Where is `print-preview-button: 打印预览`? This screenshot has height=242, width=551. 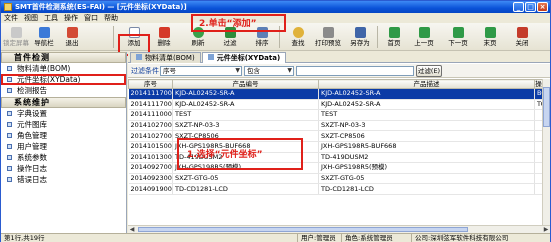
print-preview-button: 打印预览 is located at coordinates (328, 37).